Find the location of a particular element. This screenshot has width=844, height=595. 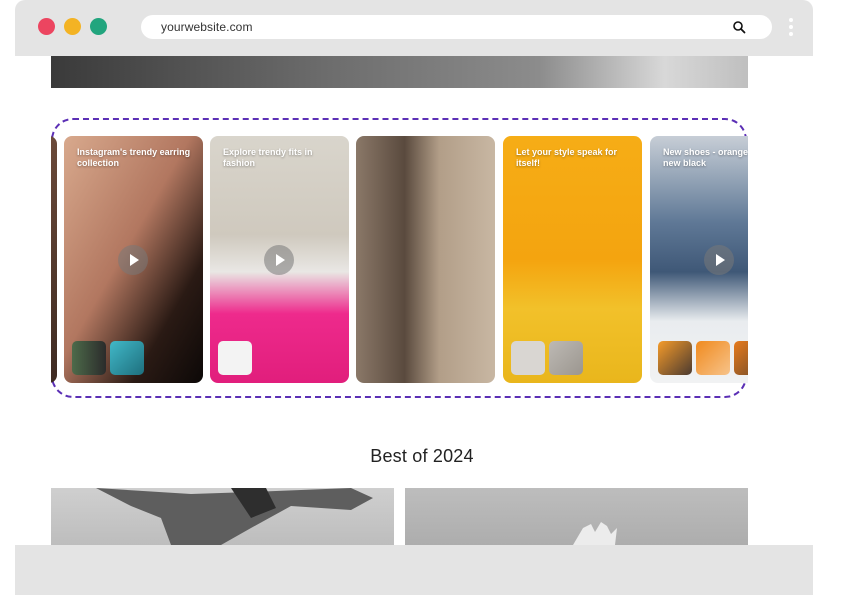

card-title: Instagram's trendy earring collection is located at coordinates (134, 157).